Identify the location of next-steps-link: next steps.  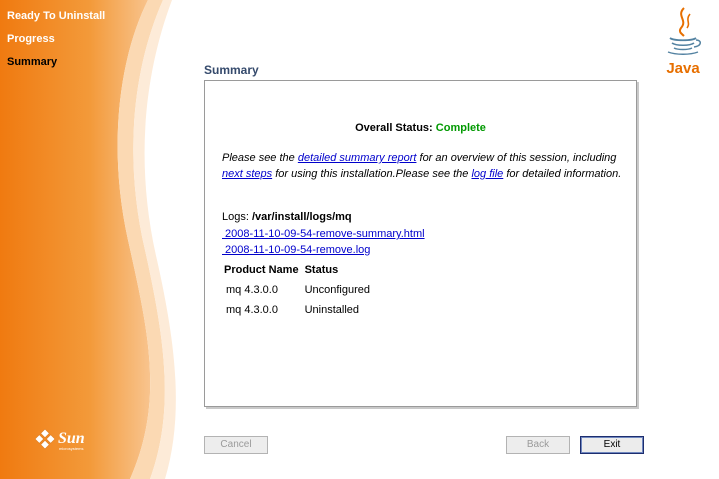
(247, 174).